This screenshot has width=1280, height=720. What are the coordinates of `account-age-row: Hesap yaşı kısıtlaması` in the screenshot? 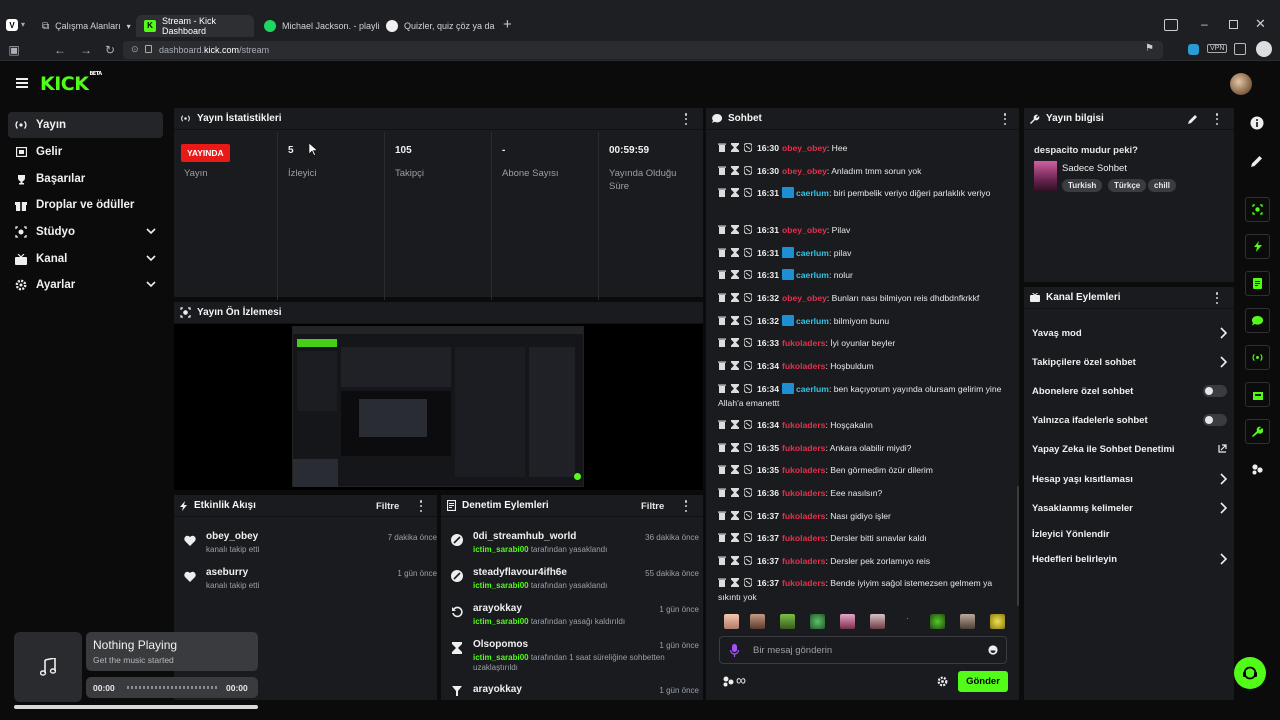 It's located at (1129, 479).